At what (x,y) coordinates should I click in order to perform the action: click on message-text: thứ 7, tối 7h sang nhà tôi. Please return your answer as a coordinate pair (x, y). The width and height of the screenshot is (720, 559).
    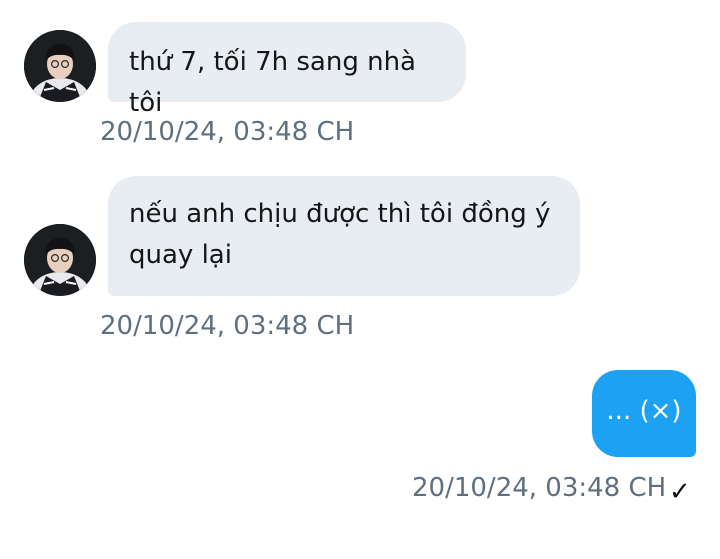
    Looking at the image, I should click on (272, 82).